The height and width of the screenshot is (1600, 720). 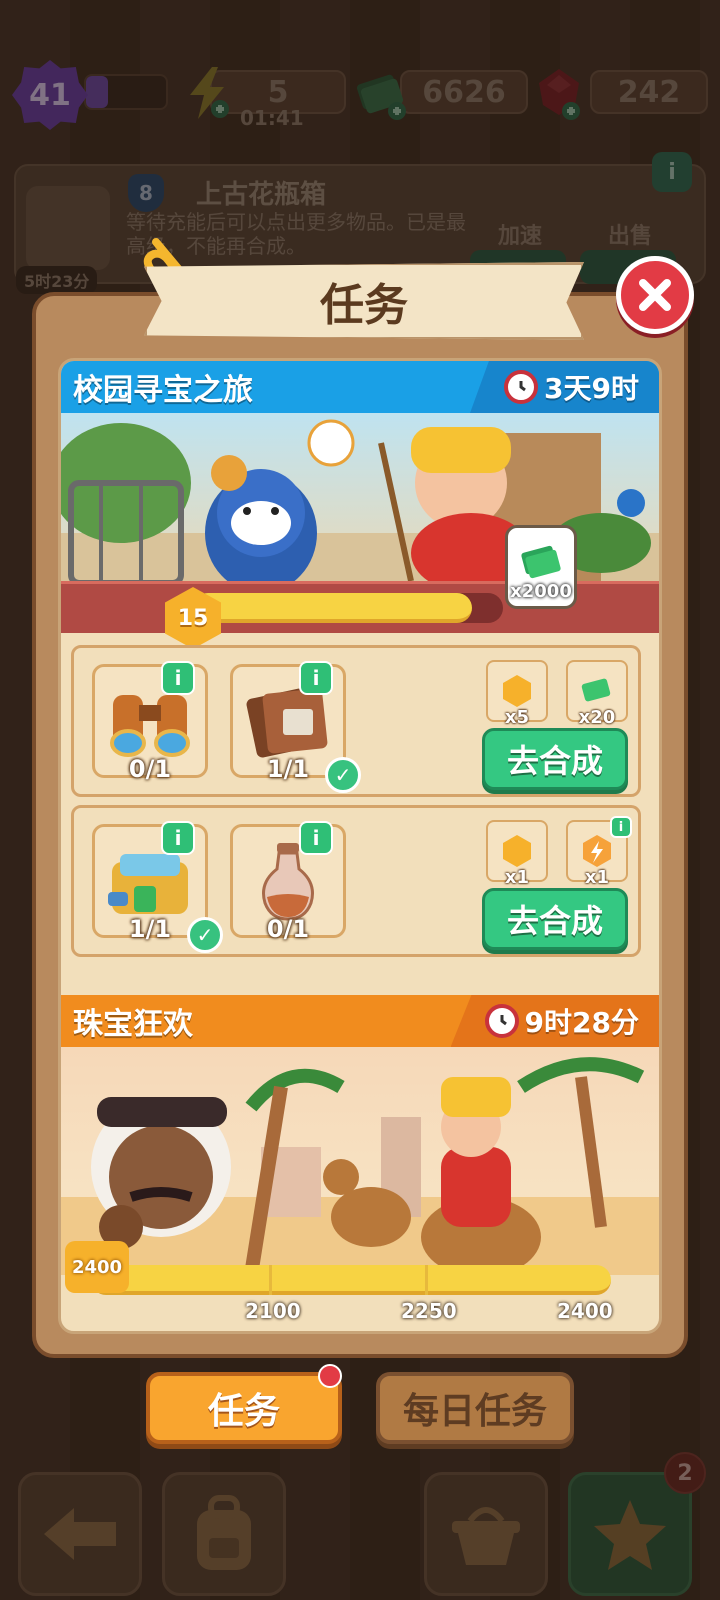 I want to click on tab-tasks-label: 任务, so click(x=243, y=1411).